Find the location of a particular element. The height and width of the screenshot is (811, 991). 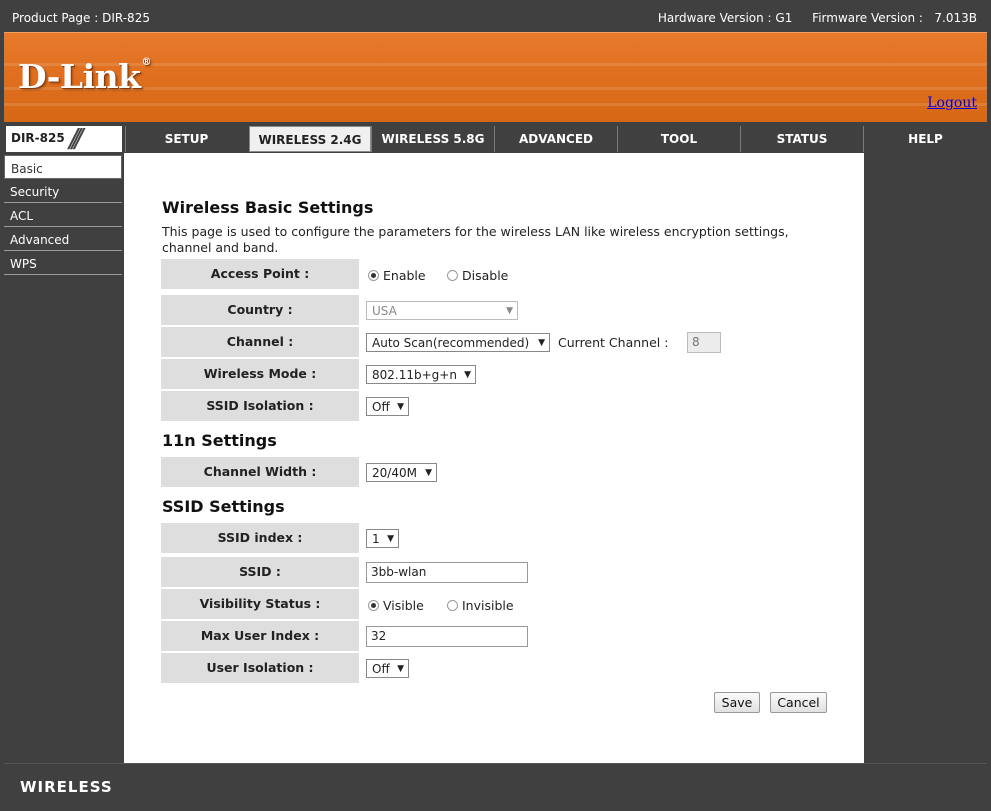

country-select: USA ▼ is located at coordinates (442, 310).